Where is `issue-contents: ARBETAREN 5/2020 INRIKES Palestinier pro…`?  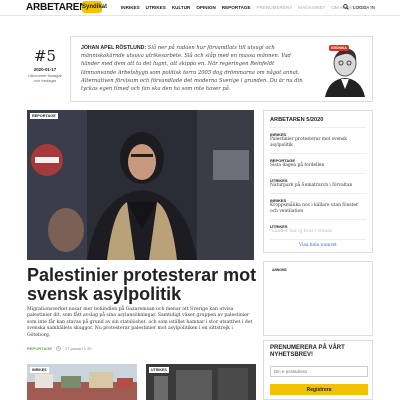
issue-contents: ARBETAREN 5/2020 INRIKES Palestinier pro… is located at coordinates (318, 181).